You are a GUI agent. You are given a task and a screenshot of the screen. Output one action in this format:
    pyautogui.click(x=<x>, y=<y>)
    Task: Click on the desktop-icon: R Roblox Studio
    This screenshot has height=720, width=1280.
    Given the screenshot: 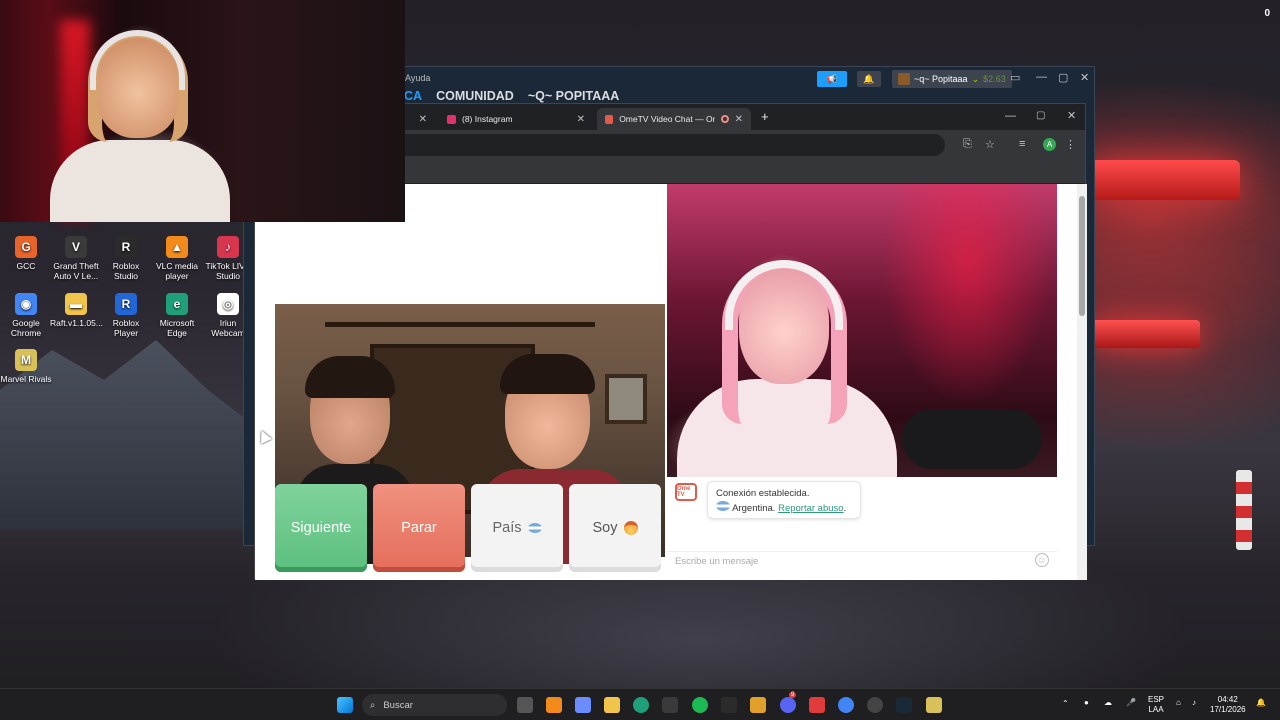 What is the action you would take?
    pyautogui.click(x=126, y=258)
    